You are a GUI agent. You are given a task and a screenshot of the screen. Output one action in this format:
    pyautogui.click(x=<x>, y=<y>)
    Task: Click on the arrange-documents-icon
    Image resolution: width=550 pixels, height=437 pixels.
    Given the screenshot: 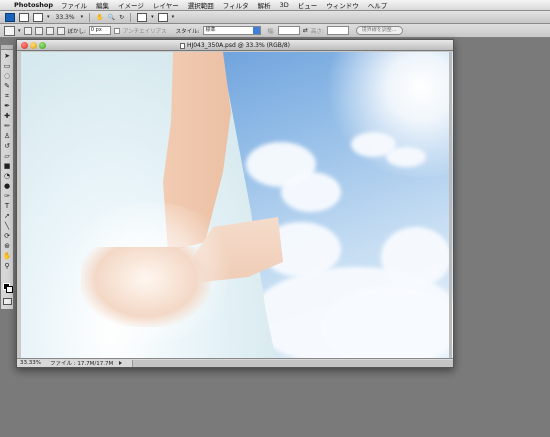 What is the action you would take?
    pyautogui.click(x=142, y=17)
    